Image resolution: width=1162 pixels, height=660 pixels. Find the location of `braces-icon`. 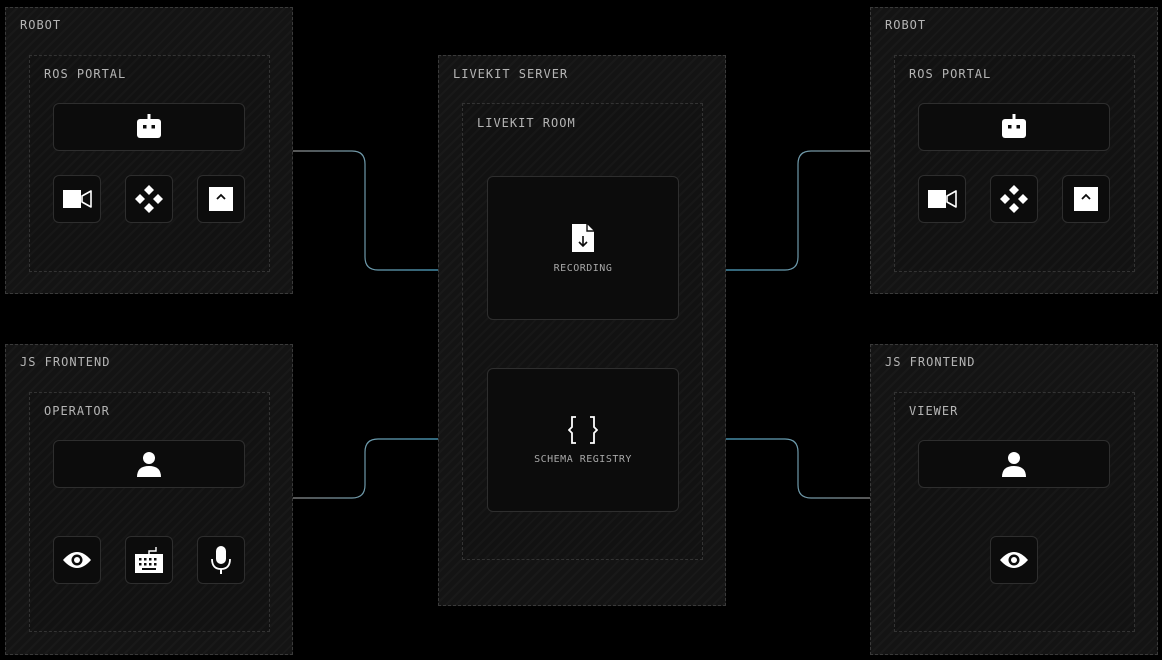

braces-icon is located at coordinates (583, 429).